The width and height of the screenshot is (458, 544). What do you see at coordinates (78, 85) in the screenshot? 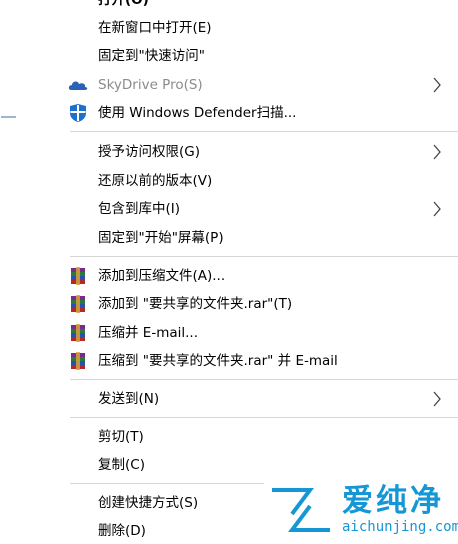
I see `cloud-icon` at bounding box center [78, 85].